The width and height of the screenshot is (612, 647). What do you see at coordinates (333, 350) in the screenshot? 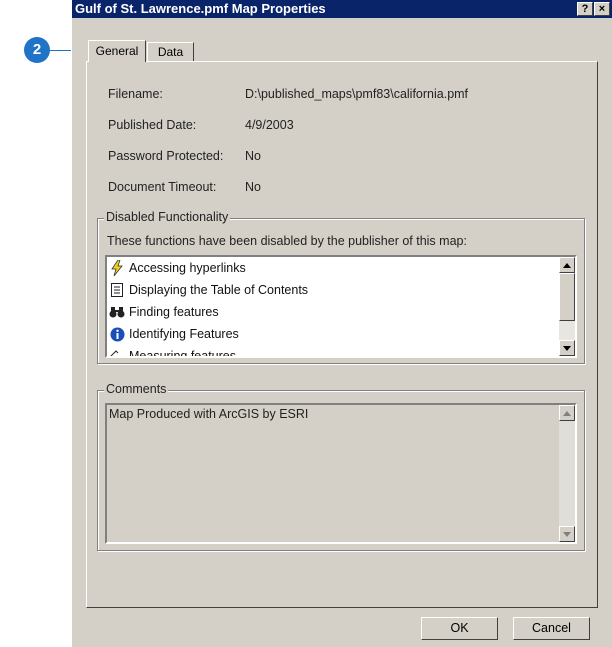
I see `list-item: Measuring features` at bounding box center [333, 350].